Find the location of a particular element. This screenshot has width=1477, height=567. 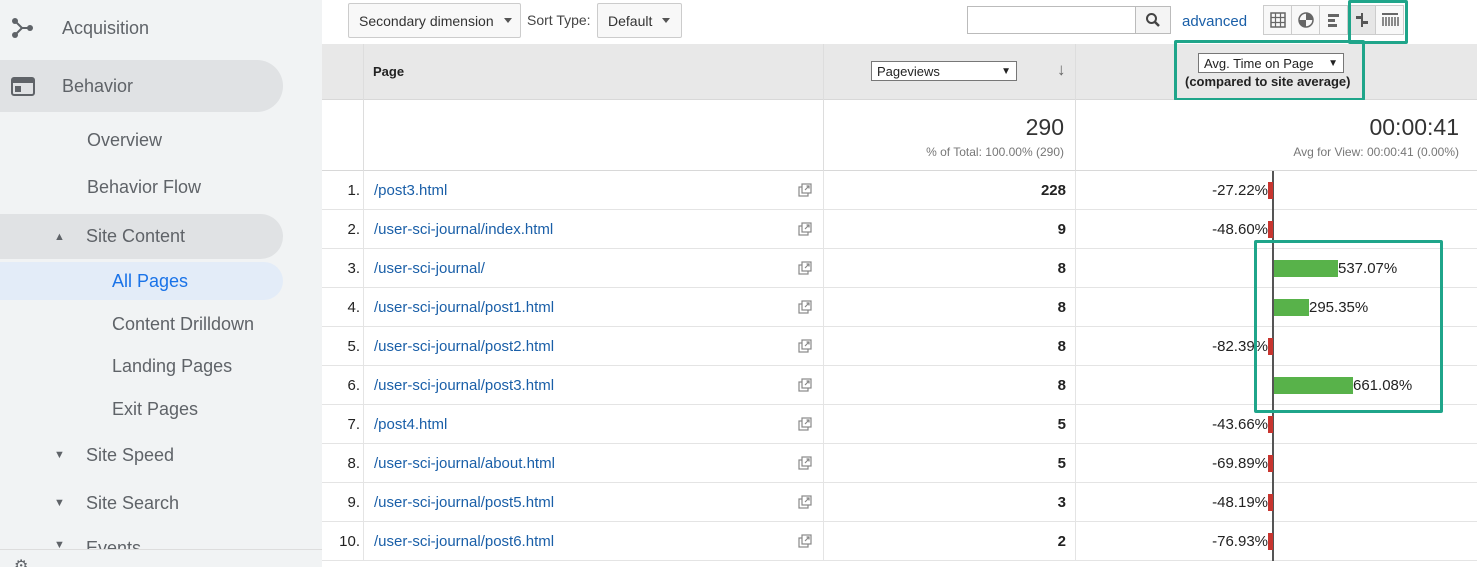

row-index: 3. is located at coordinates (353, 268).